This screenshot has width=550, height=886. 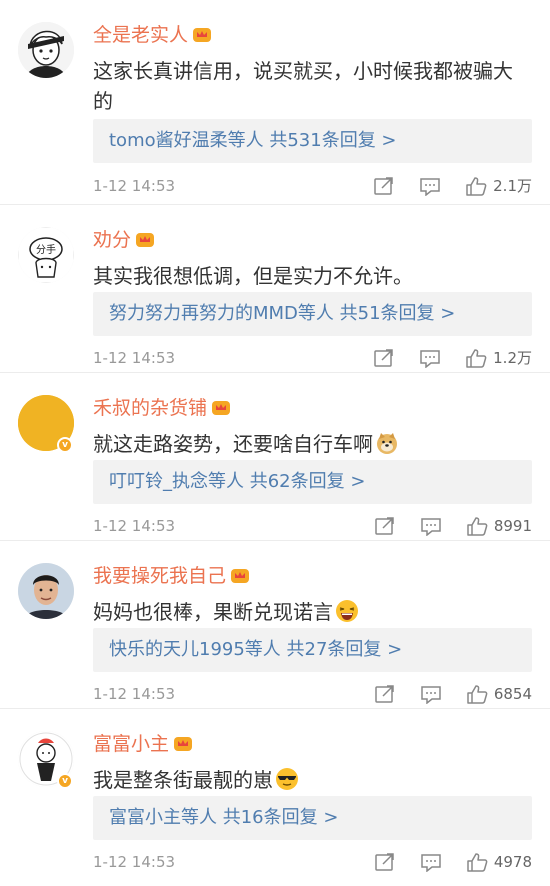 I want to click on like-count: 8991, so click(x=512, y=526).